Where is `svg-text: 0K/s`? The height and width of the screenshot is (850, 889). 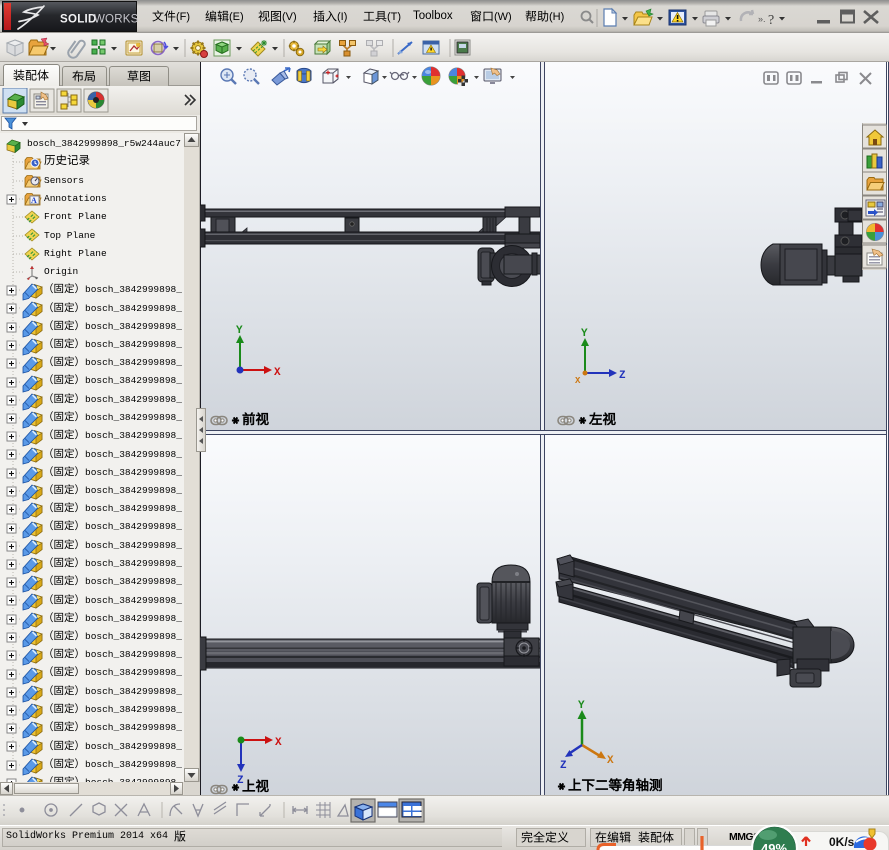 svg-text: 0K/s is located at coordinates (842, 842).